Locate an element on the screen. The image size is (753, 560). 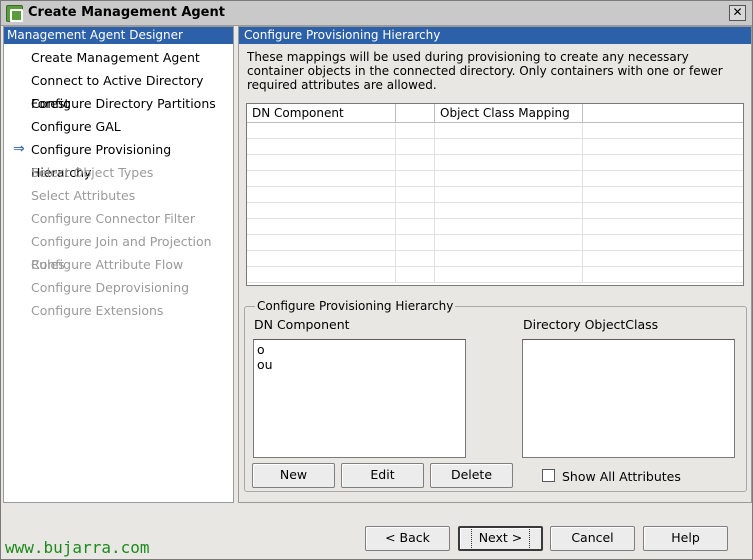
new-button: New is located at coordinates (293, 475).